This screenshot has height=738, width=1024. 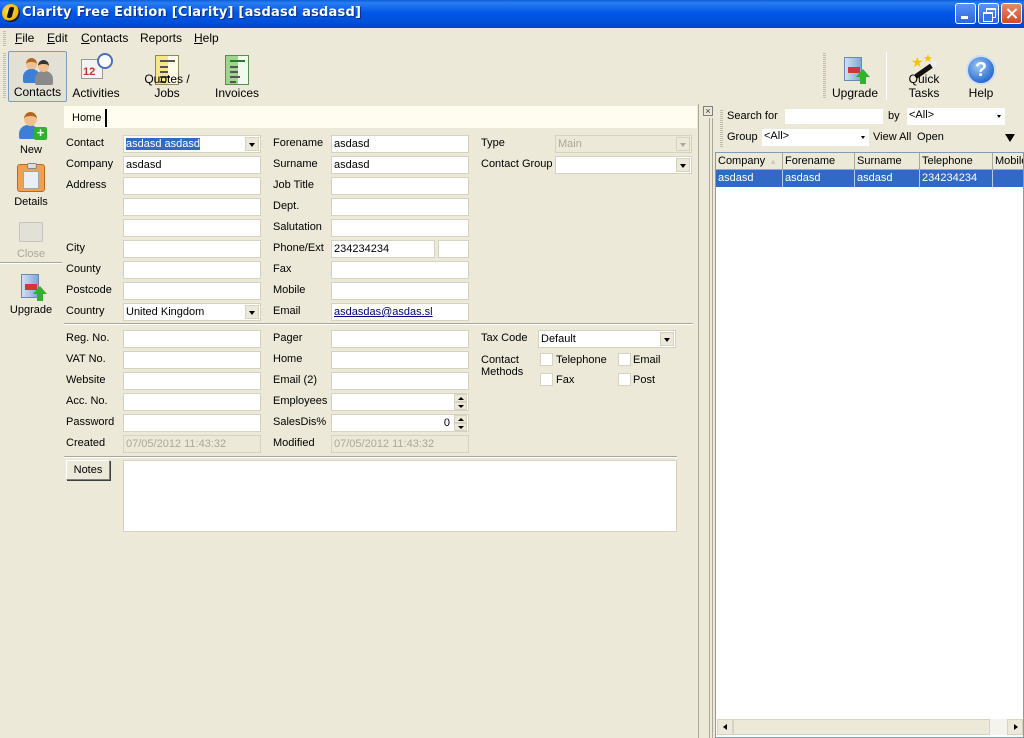 What do you see at coordinates (4, 38) in the screenshot?
I see `menu-grip` at bounding box center [4, 38].